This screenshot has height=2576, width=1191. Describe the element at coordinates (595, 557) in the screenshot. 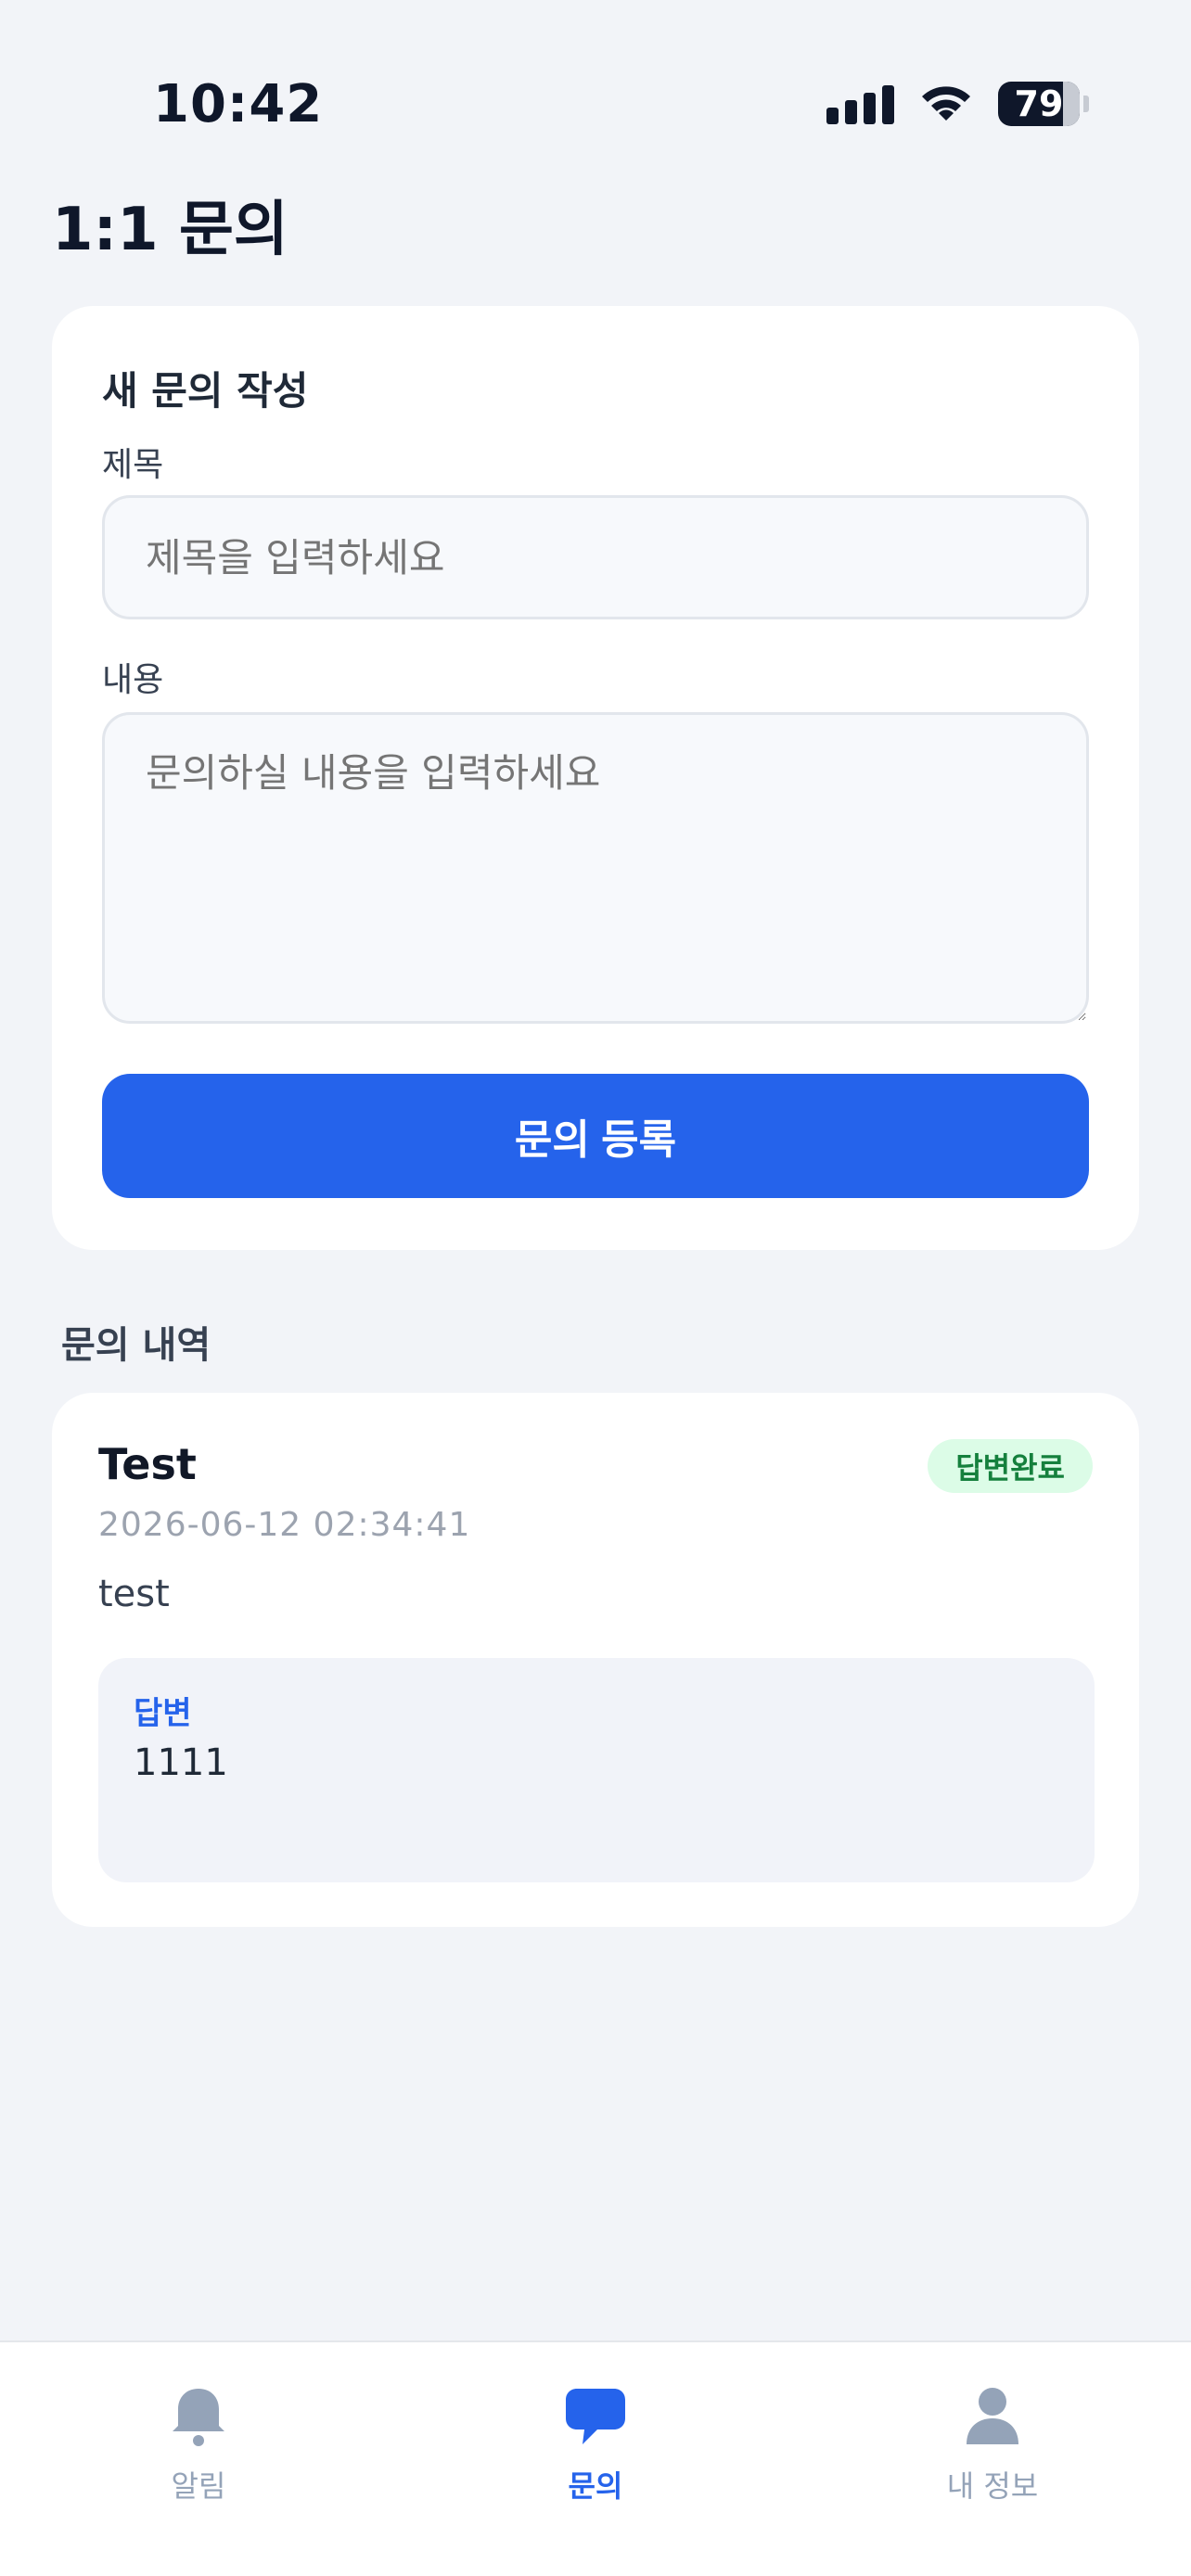

I see `title-input` at that location.